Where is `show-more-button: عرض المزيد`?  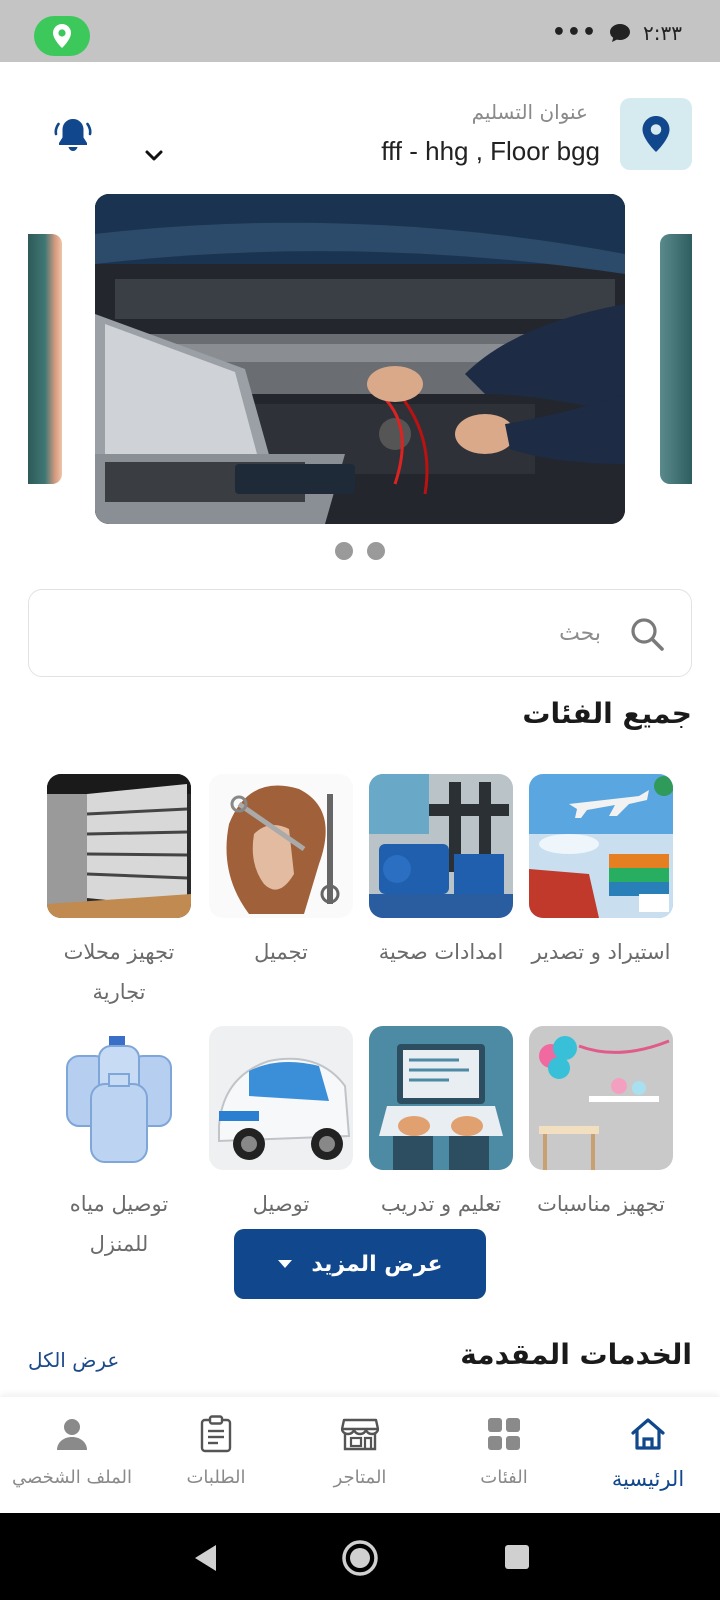
show-more-button: عرض المزيد is located at coordinates (360, 1264).